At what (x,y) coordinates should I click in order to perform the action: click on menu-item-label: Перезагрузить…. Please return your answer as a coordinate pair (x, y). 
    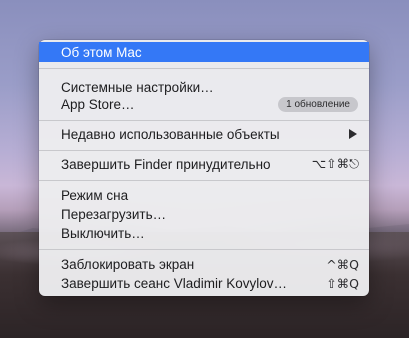
    Looking at the image, I should click on (114, 214).